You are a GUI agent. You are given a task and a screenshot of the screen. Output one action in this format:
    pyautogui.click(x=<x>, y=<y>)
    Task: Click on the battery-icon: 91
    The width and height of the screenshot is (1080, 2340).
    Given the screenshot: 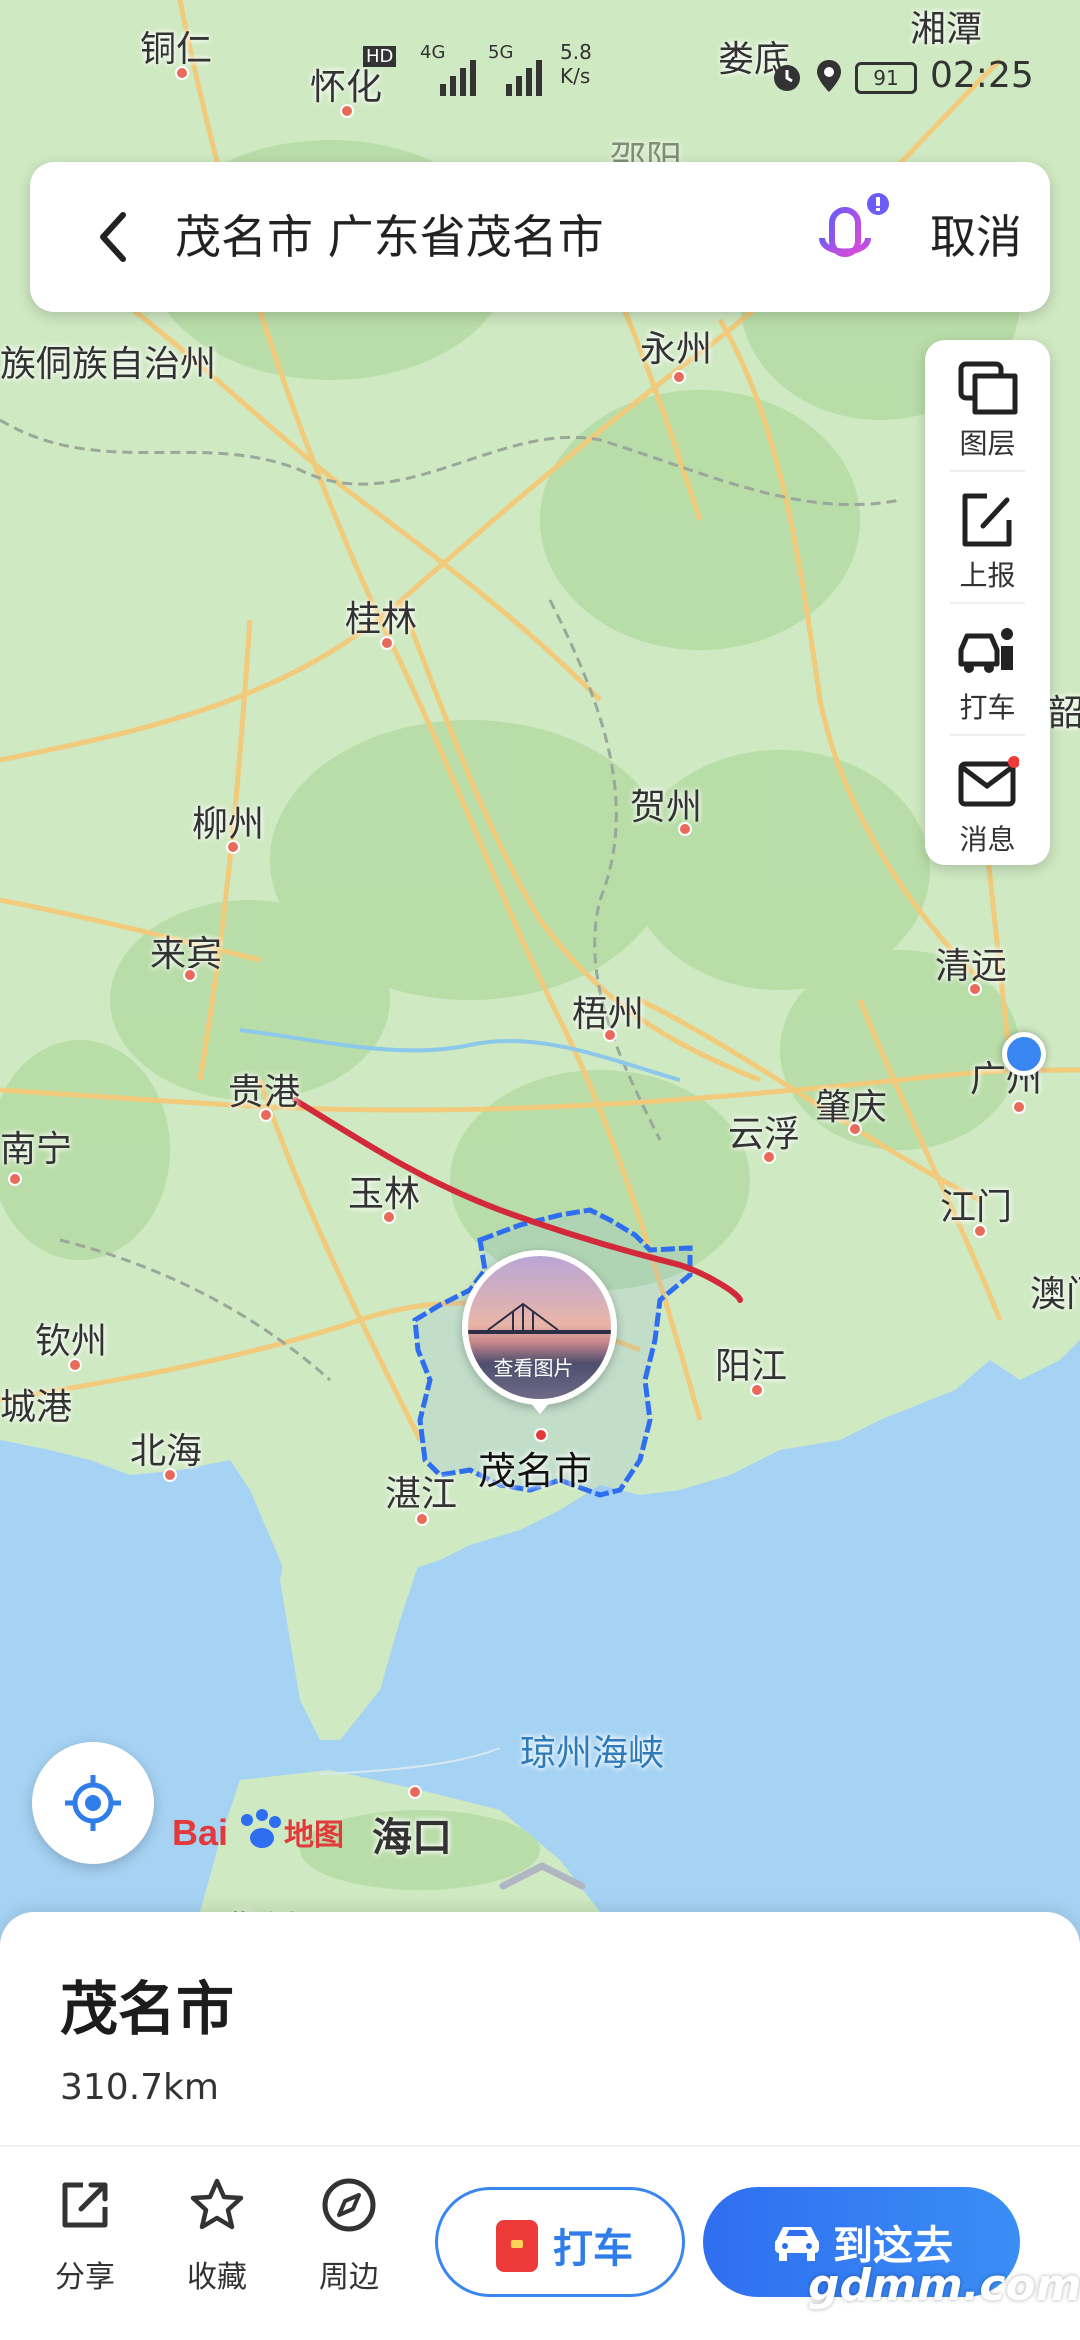 What is the action you would take?
    pyautogui.click(x=886, y=78)
    